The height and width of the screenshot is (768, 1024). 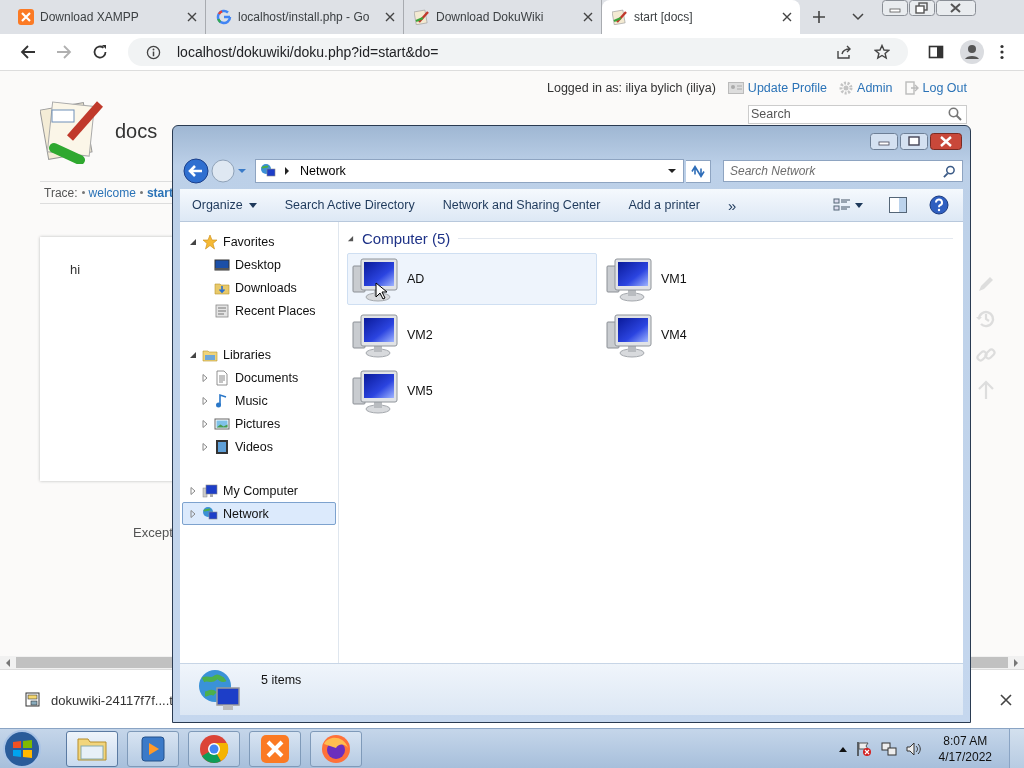 What do you see at coordinates (819, 17) in the screenshot?
I see `new-tab-icon` at bounding box center [819, 17].